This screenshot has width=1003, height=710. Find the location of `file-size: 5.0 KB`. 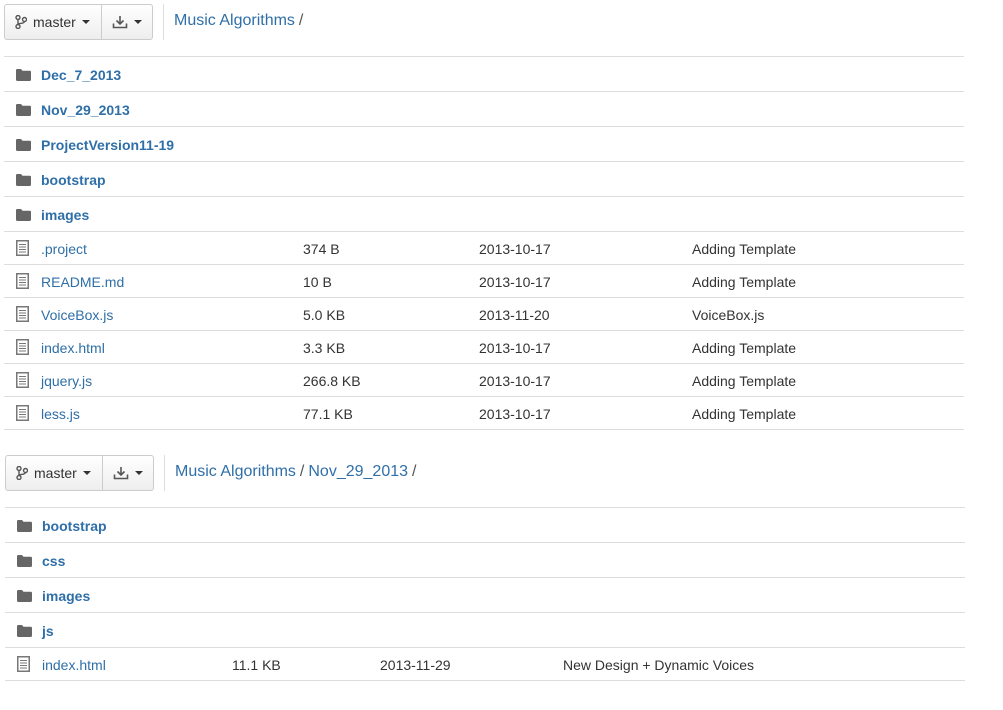

file-size: 5.0 KB is located at coordinates (324, 315).